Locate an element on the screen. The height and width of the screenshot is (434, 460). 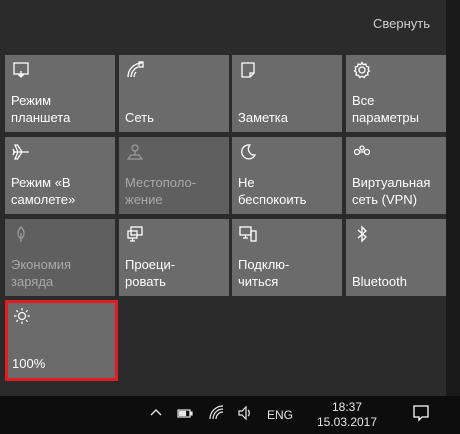
wifi-icon is located at coordinates (217, 415).